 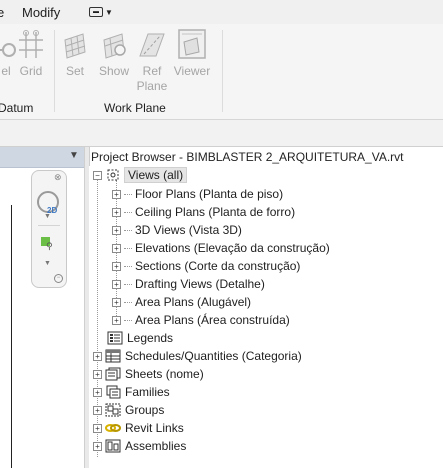 What do you see at coordinates (113, 428) in the screenshot?
I see `revit-links-icon` at bounding box center [113, 428].